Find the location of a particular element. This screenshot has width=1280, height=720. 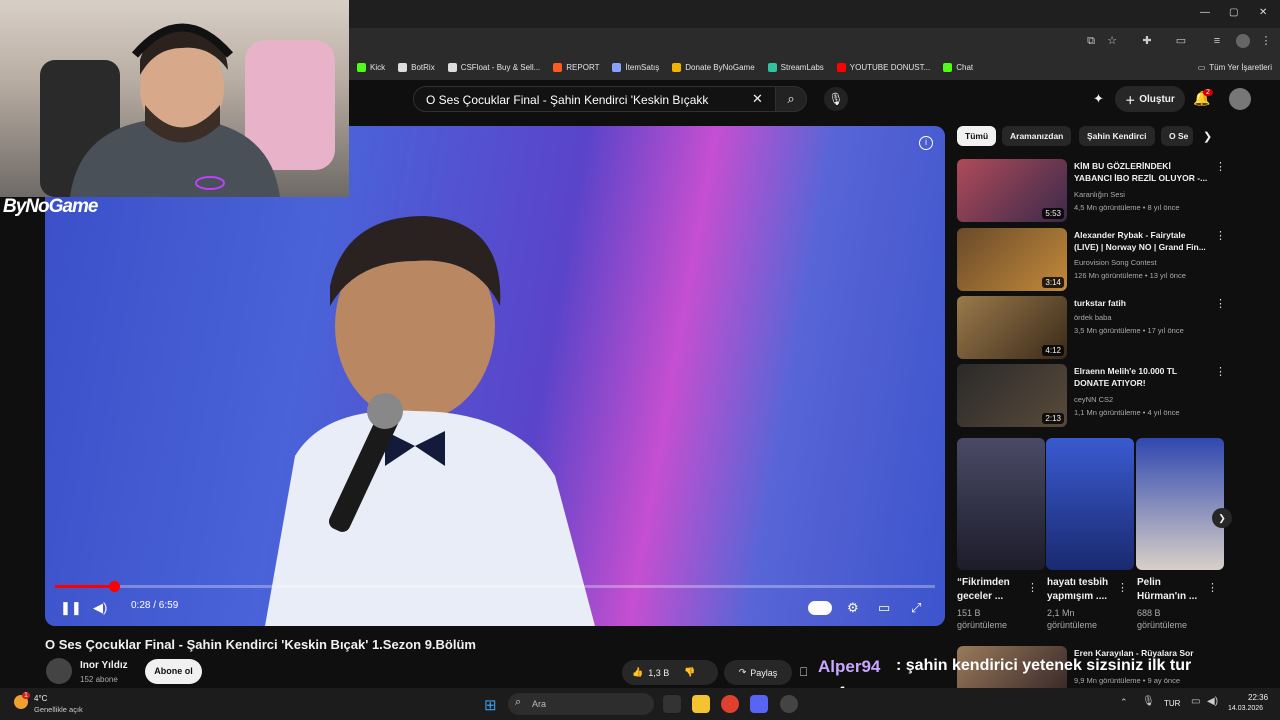

bookmark-botrix: BotRix is located at coordinates (416, 67).